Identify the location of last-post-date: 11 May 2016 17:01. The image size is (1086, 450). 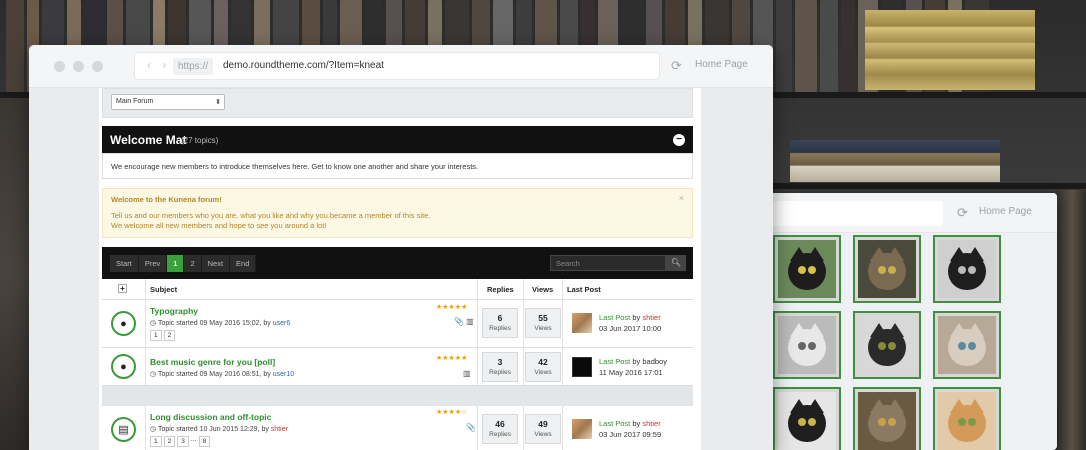
(631, 372).